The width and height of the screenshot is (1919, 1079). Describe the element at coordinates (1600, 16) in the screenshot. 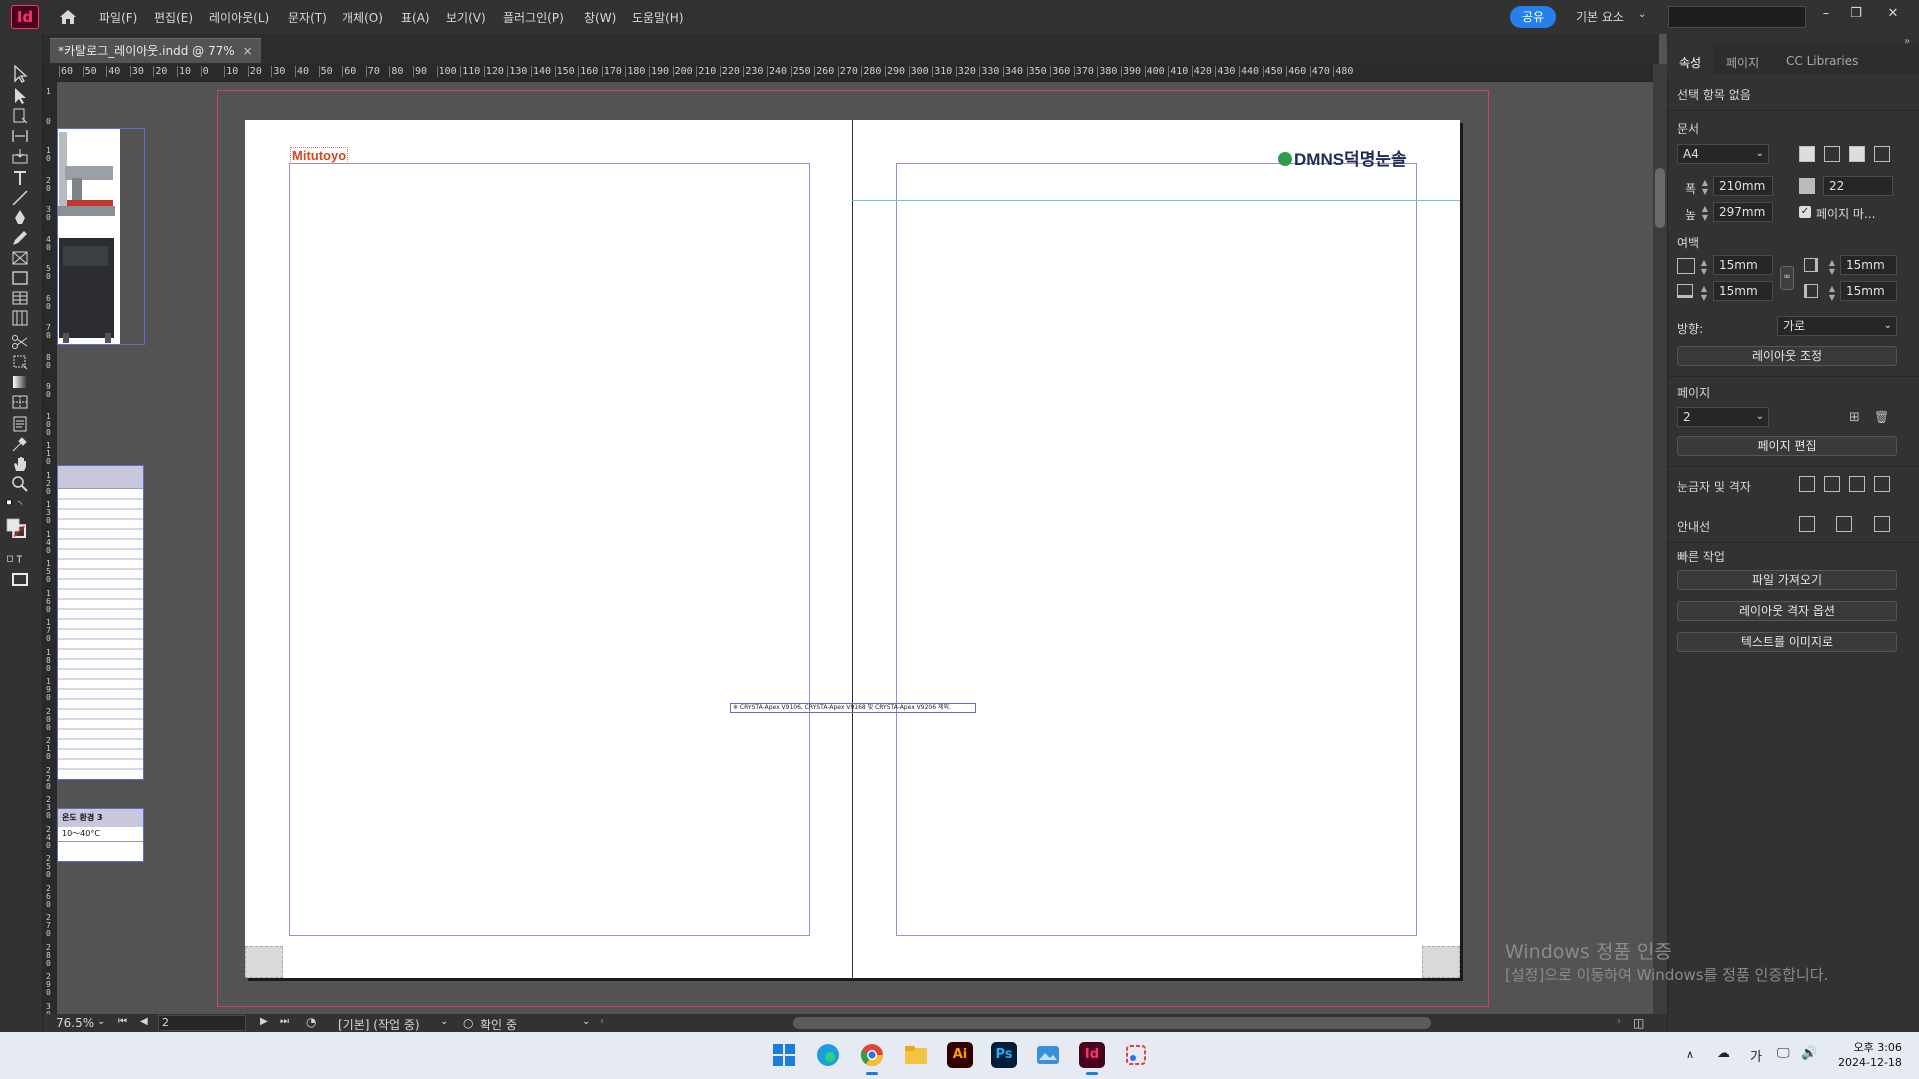

I see `workspace-switcher: 기본 요소` at that location.